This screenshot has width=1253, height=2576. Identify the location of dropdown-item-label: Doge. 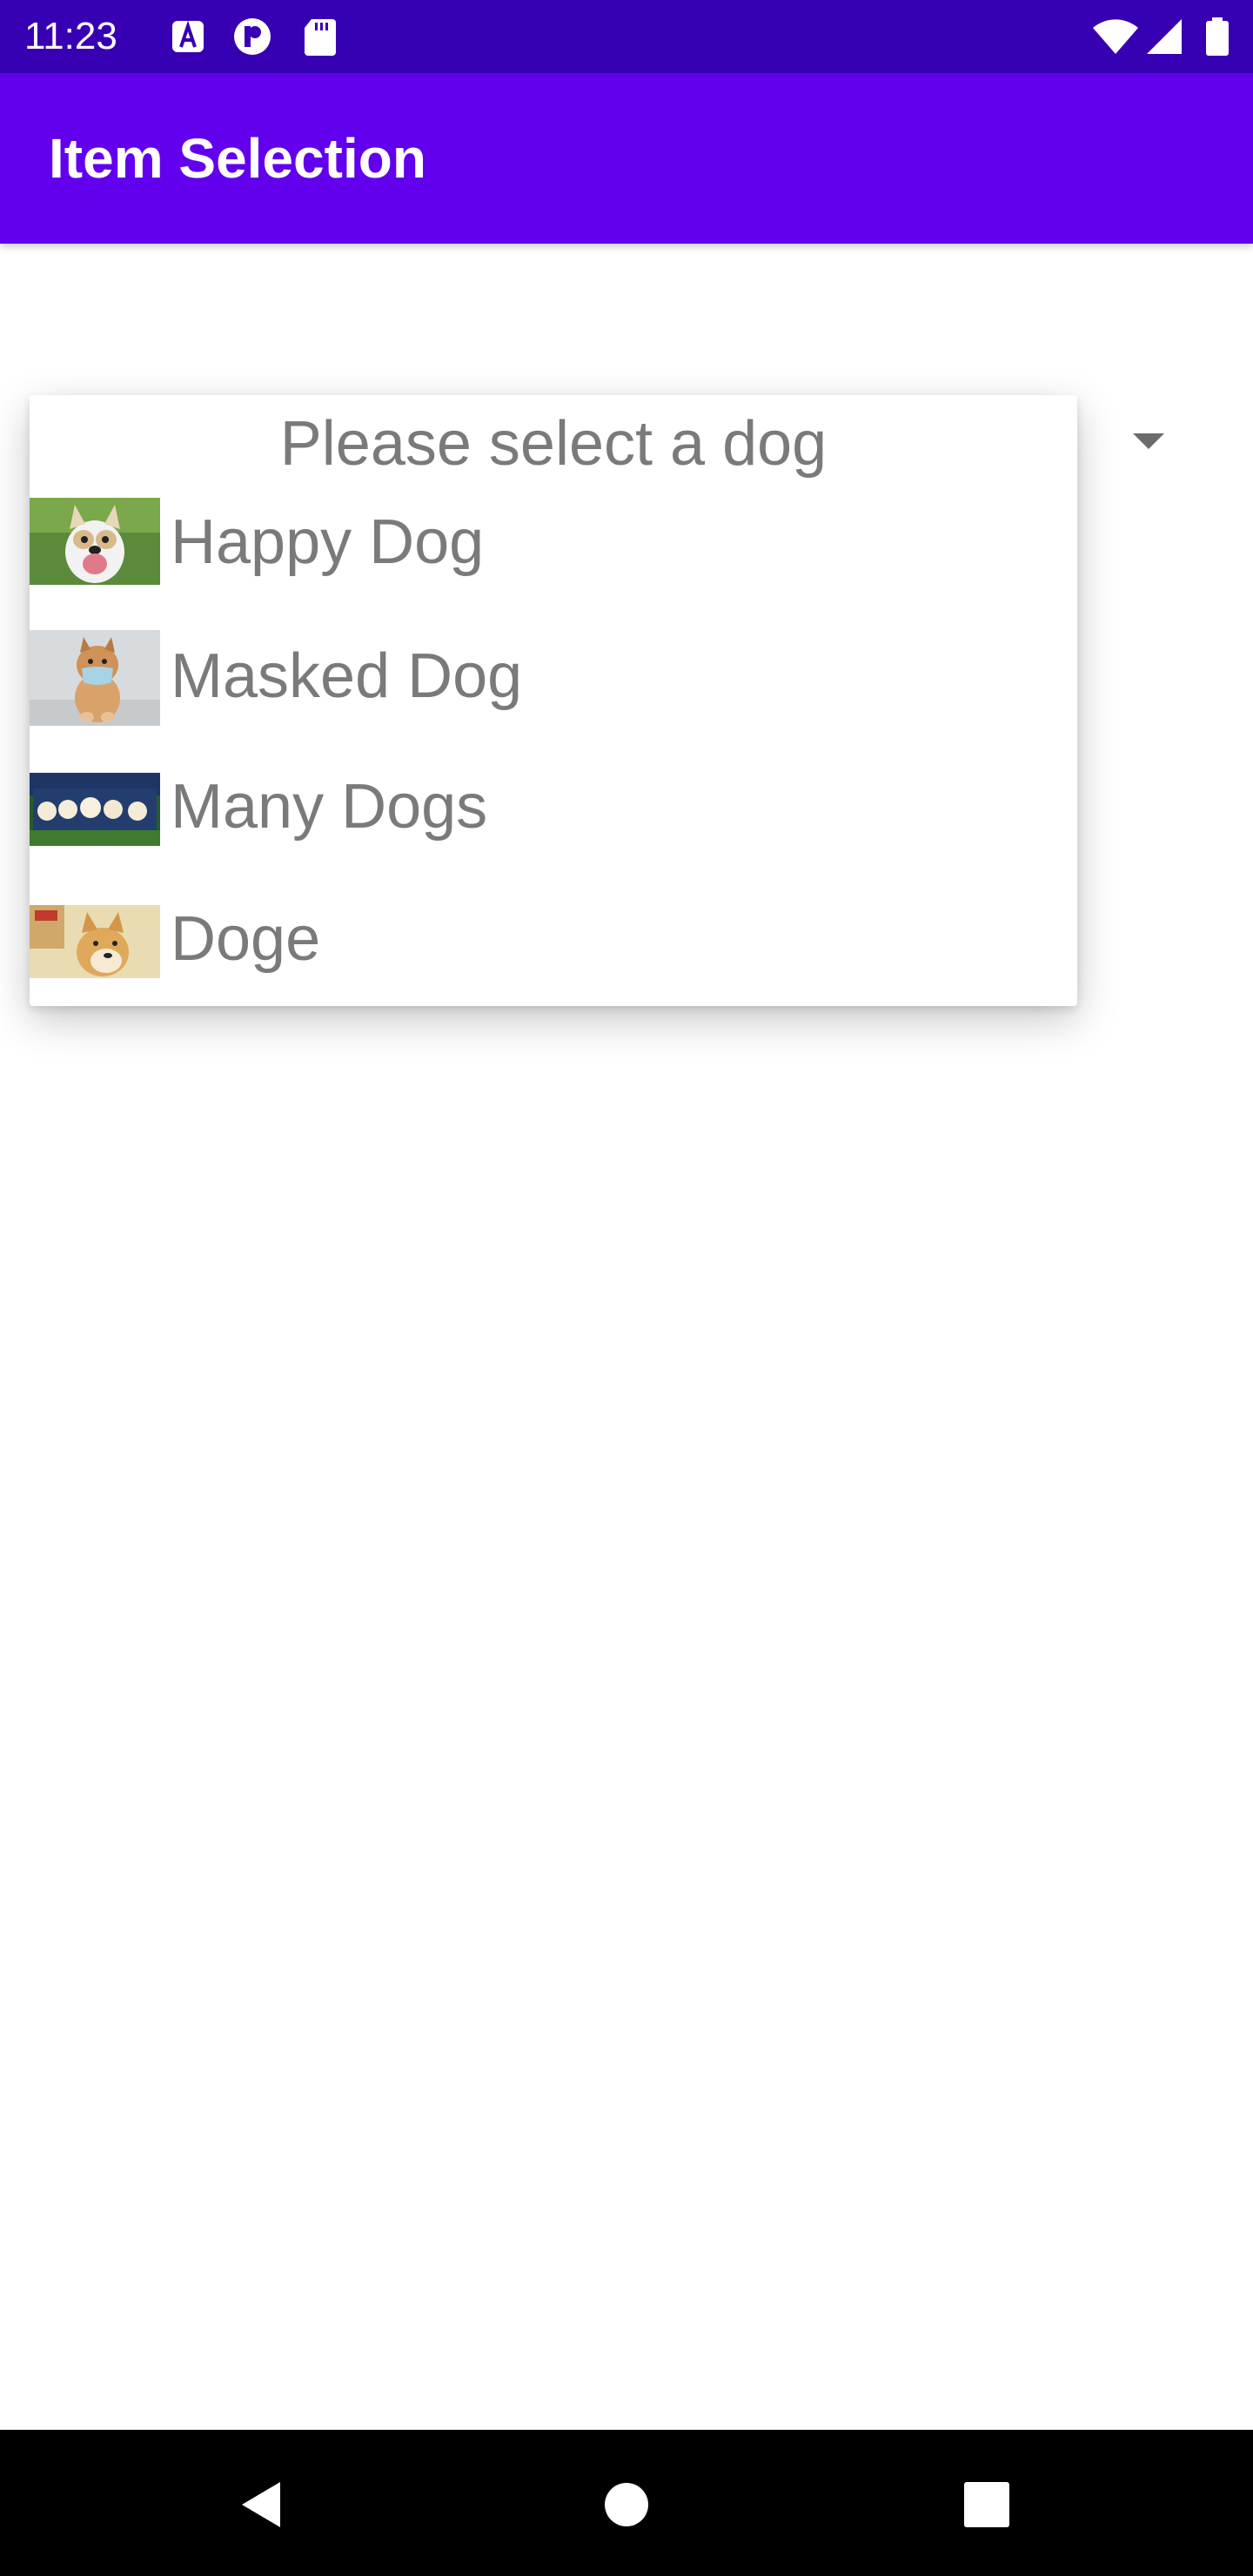
(246, 939).